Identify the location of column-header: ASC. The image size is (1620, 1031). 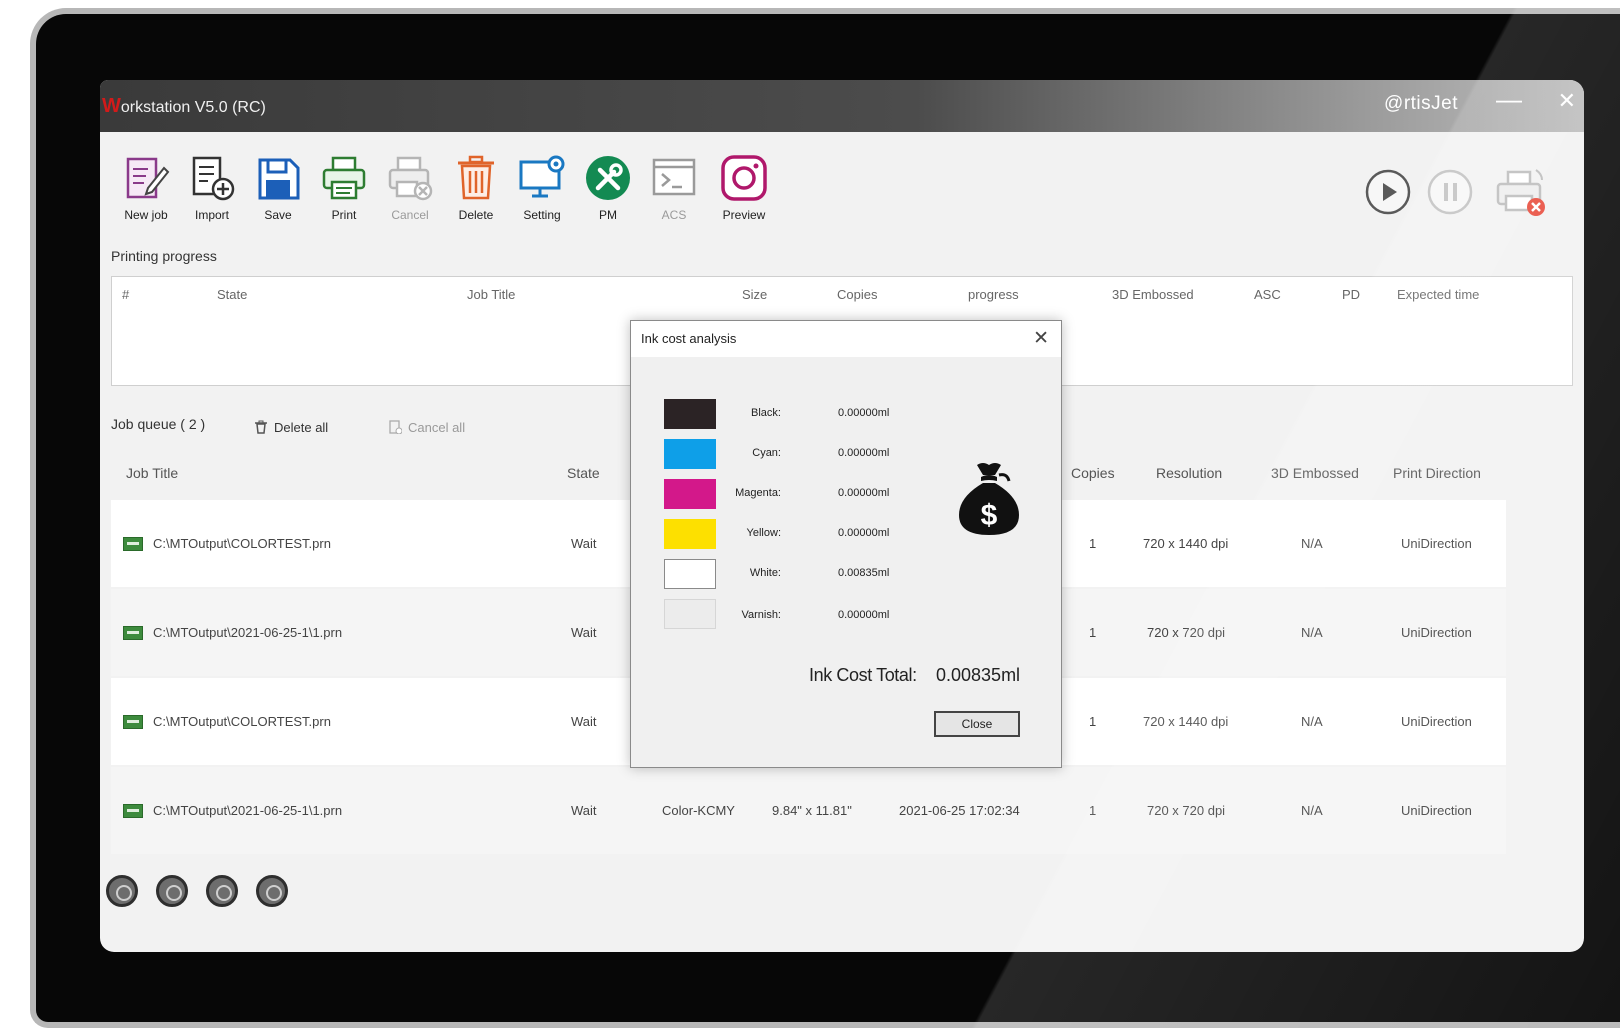
(1267, 294).